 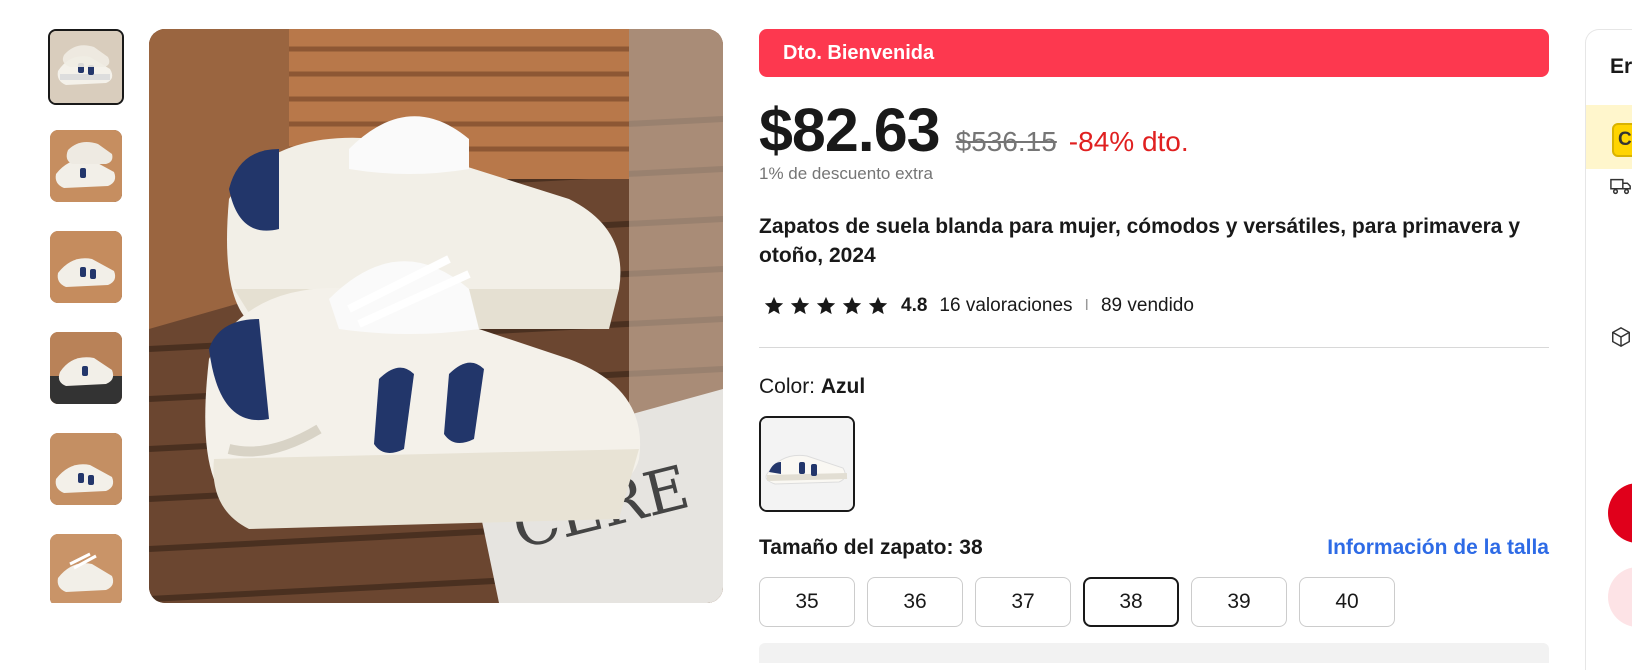 What do you see at coordinates (1154, 347) in the screenshot?
I see `divider` at bounding box center [1154, 347].